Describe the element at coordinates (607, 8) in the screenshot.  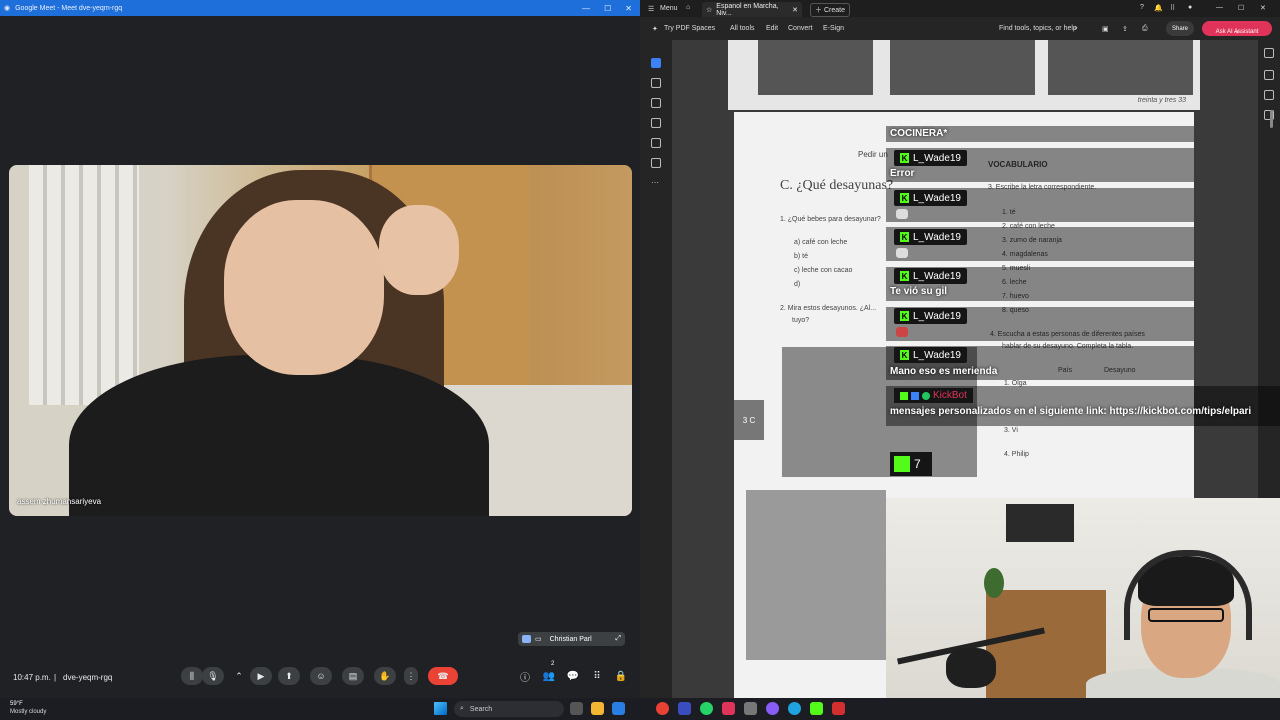
I see `maximize-button: ☐` at that location.